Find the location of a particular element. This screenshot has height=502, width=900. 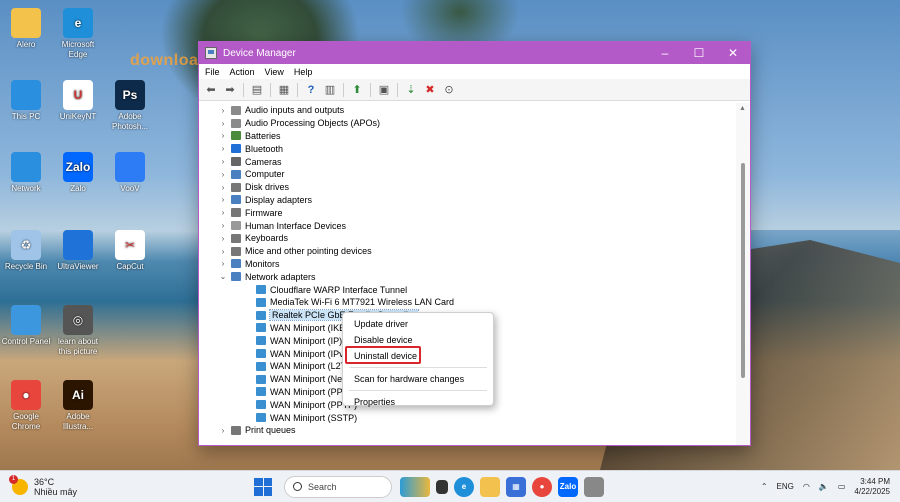

desktop-icon-label: VooV is located at coordinates (130, 188).